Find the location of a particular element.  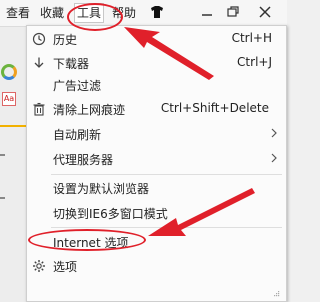

menu-item-shortcut: Ctrl+H is located at coordinates (251, 38).